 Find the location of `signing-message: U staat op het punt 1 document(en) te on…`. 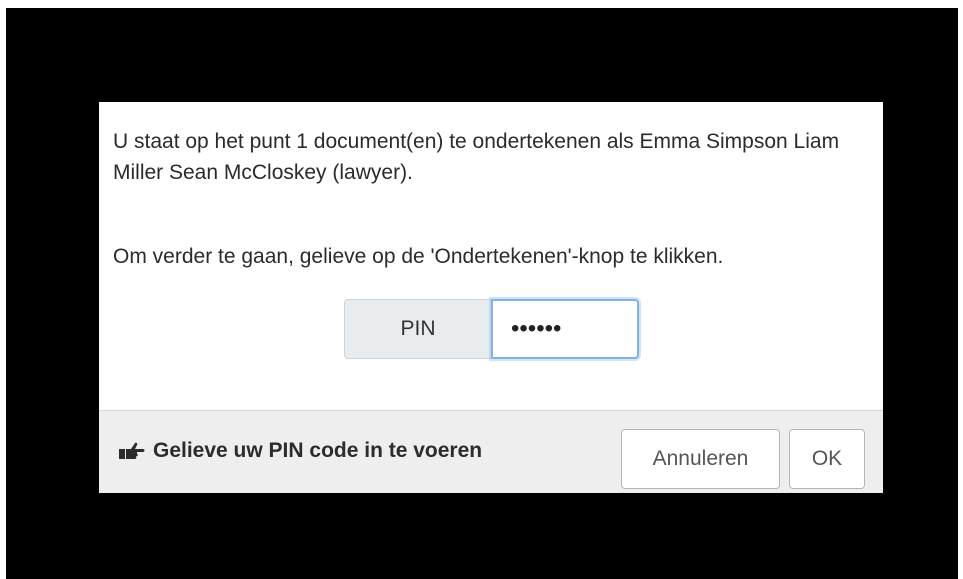

signing-message: U staat op het punt 1 document(en) te on… is located at coordinates (476, 157).